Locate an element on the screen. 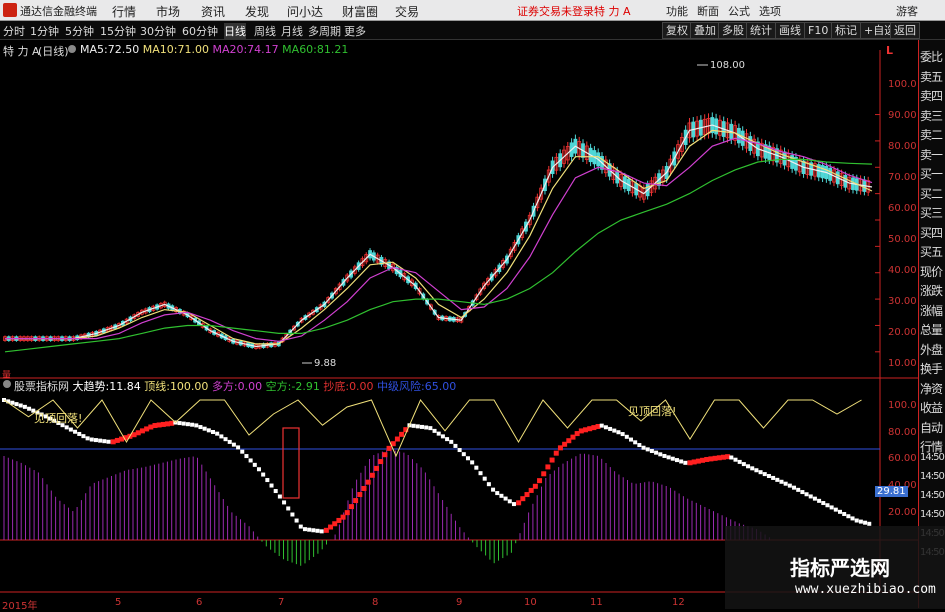  watermark-url: www.xuezhibiao.com is located at coordinates (865, 589).